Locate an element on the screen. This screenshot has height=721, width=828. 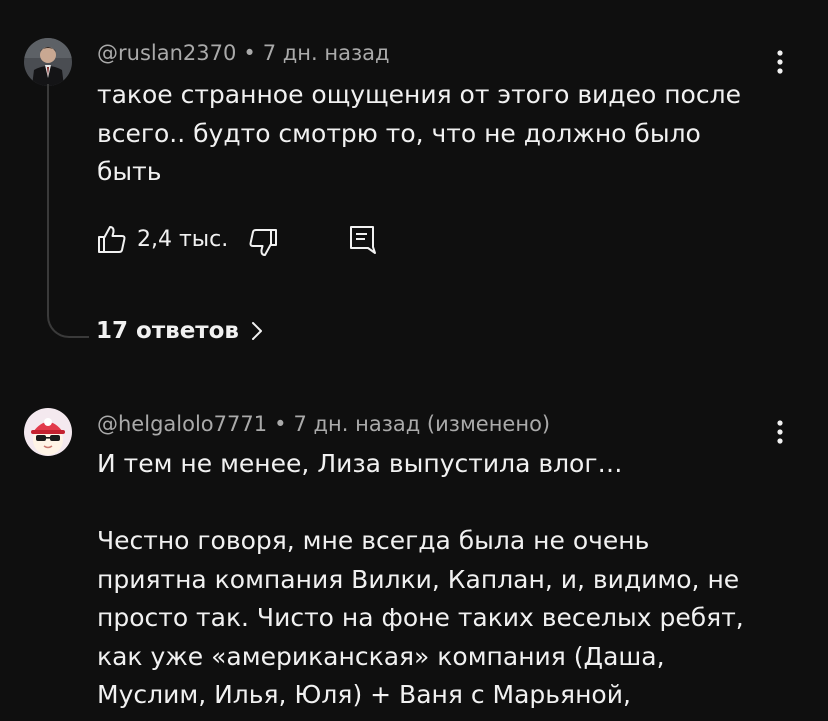
thumb-up-icon is located at coordinates (112, 239).